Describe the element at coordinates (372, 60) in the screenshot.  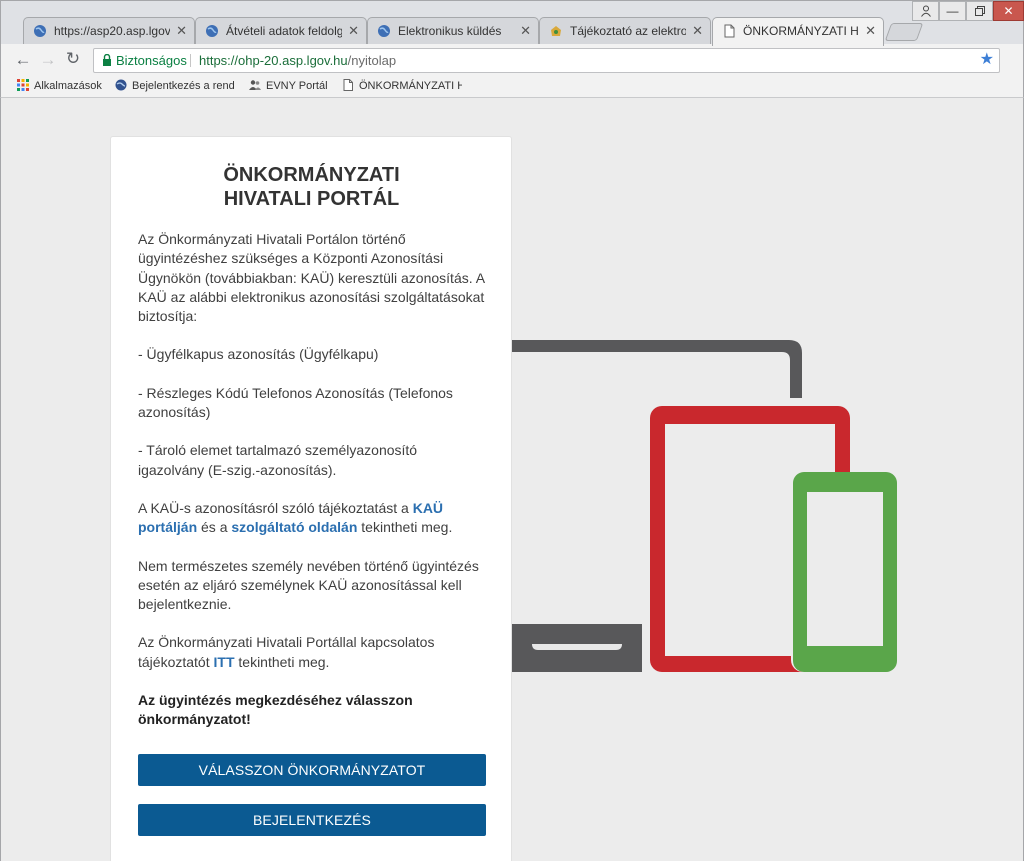
I see `url-path: /nyitolap` at that location.